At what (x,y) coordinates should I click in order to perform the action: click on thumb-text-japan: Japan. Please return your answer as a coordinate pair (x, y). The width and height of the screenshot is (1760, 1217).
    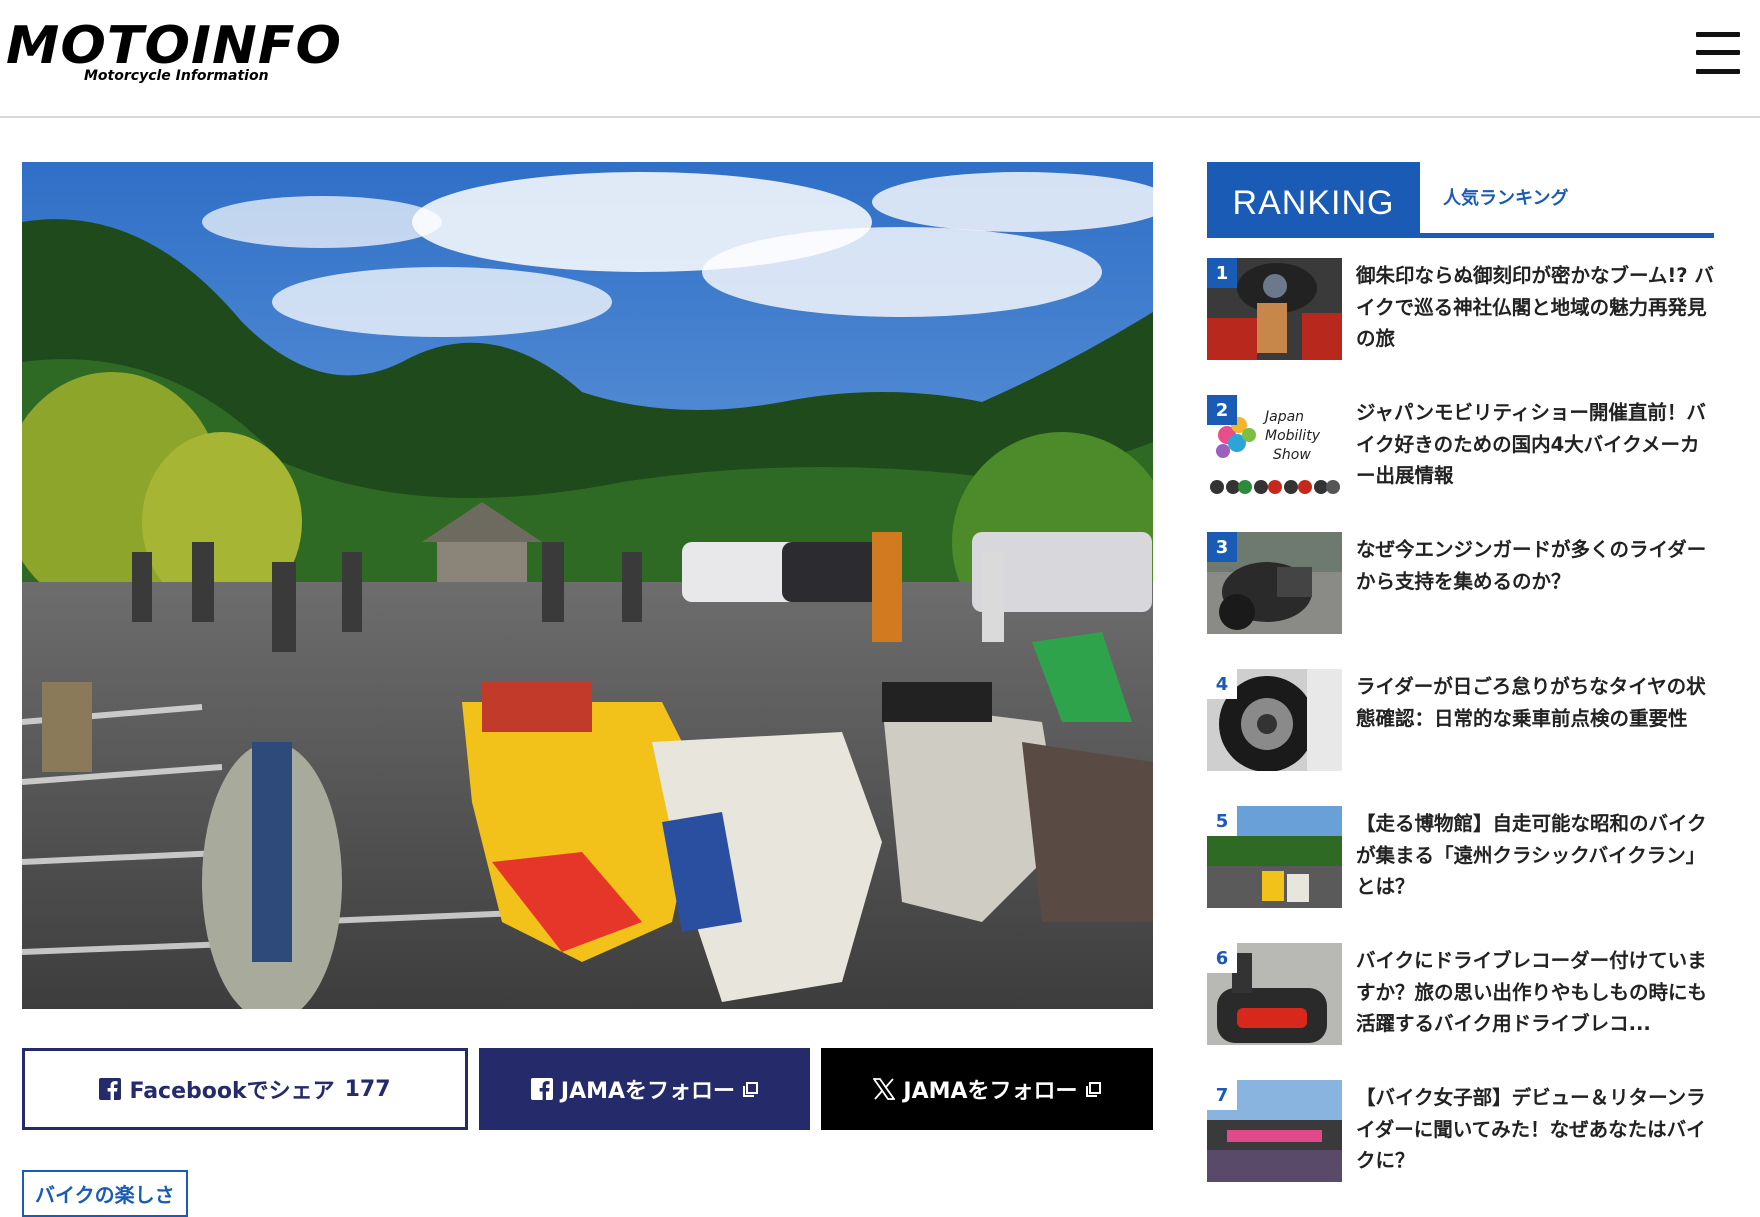
    Looking at the image, I should click on (1283, 417).